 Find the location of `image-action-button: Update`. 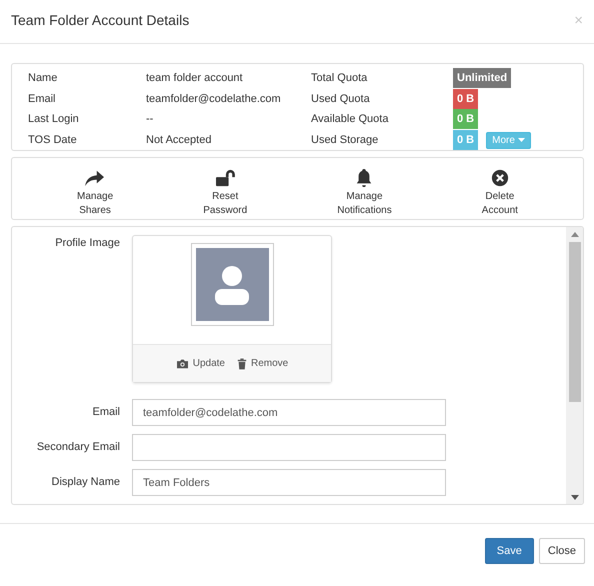

image-action-button: Update is located at coordinates (200, 363).